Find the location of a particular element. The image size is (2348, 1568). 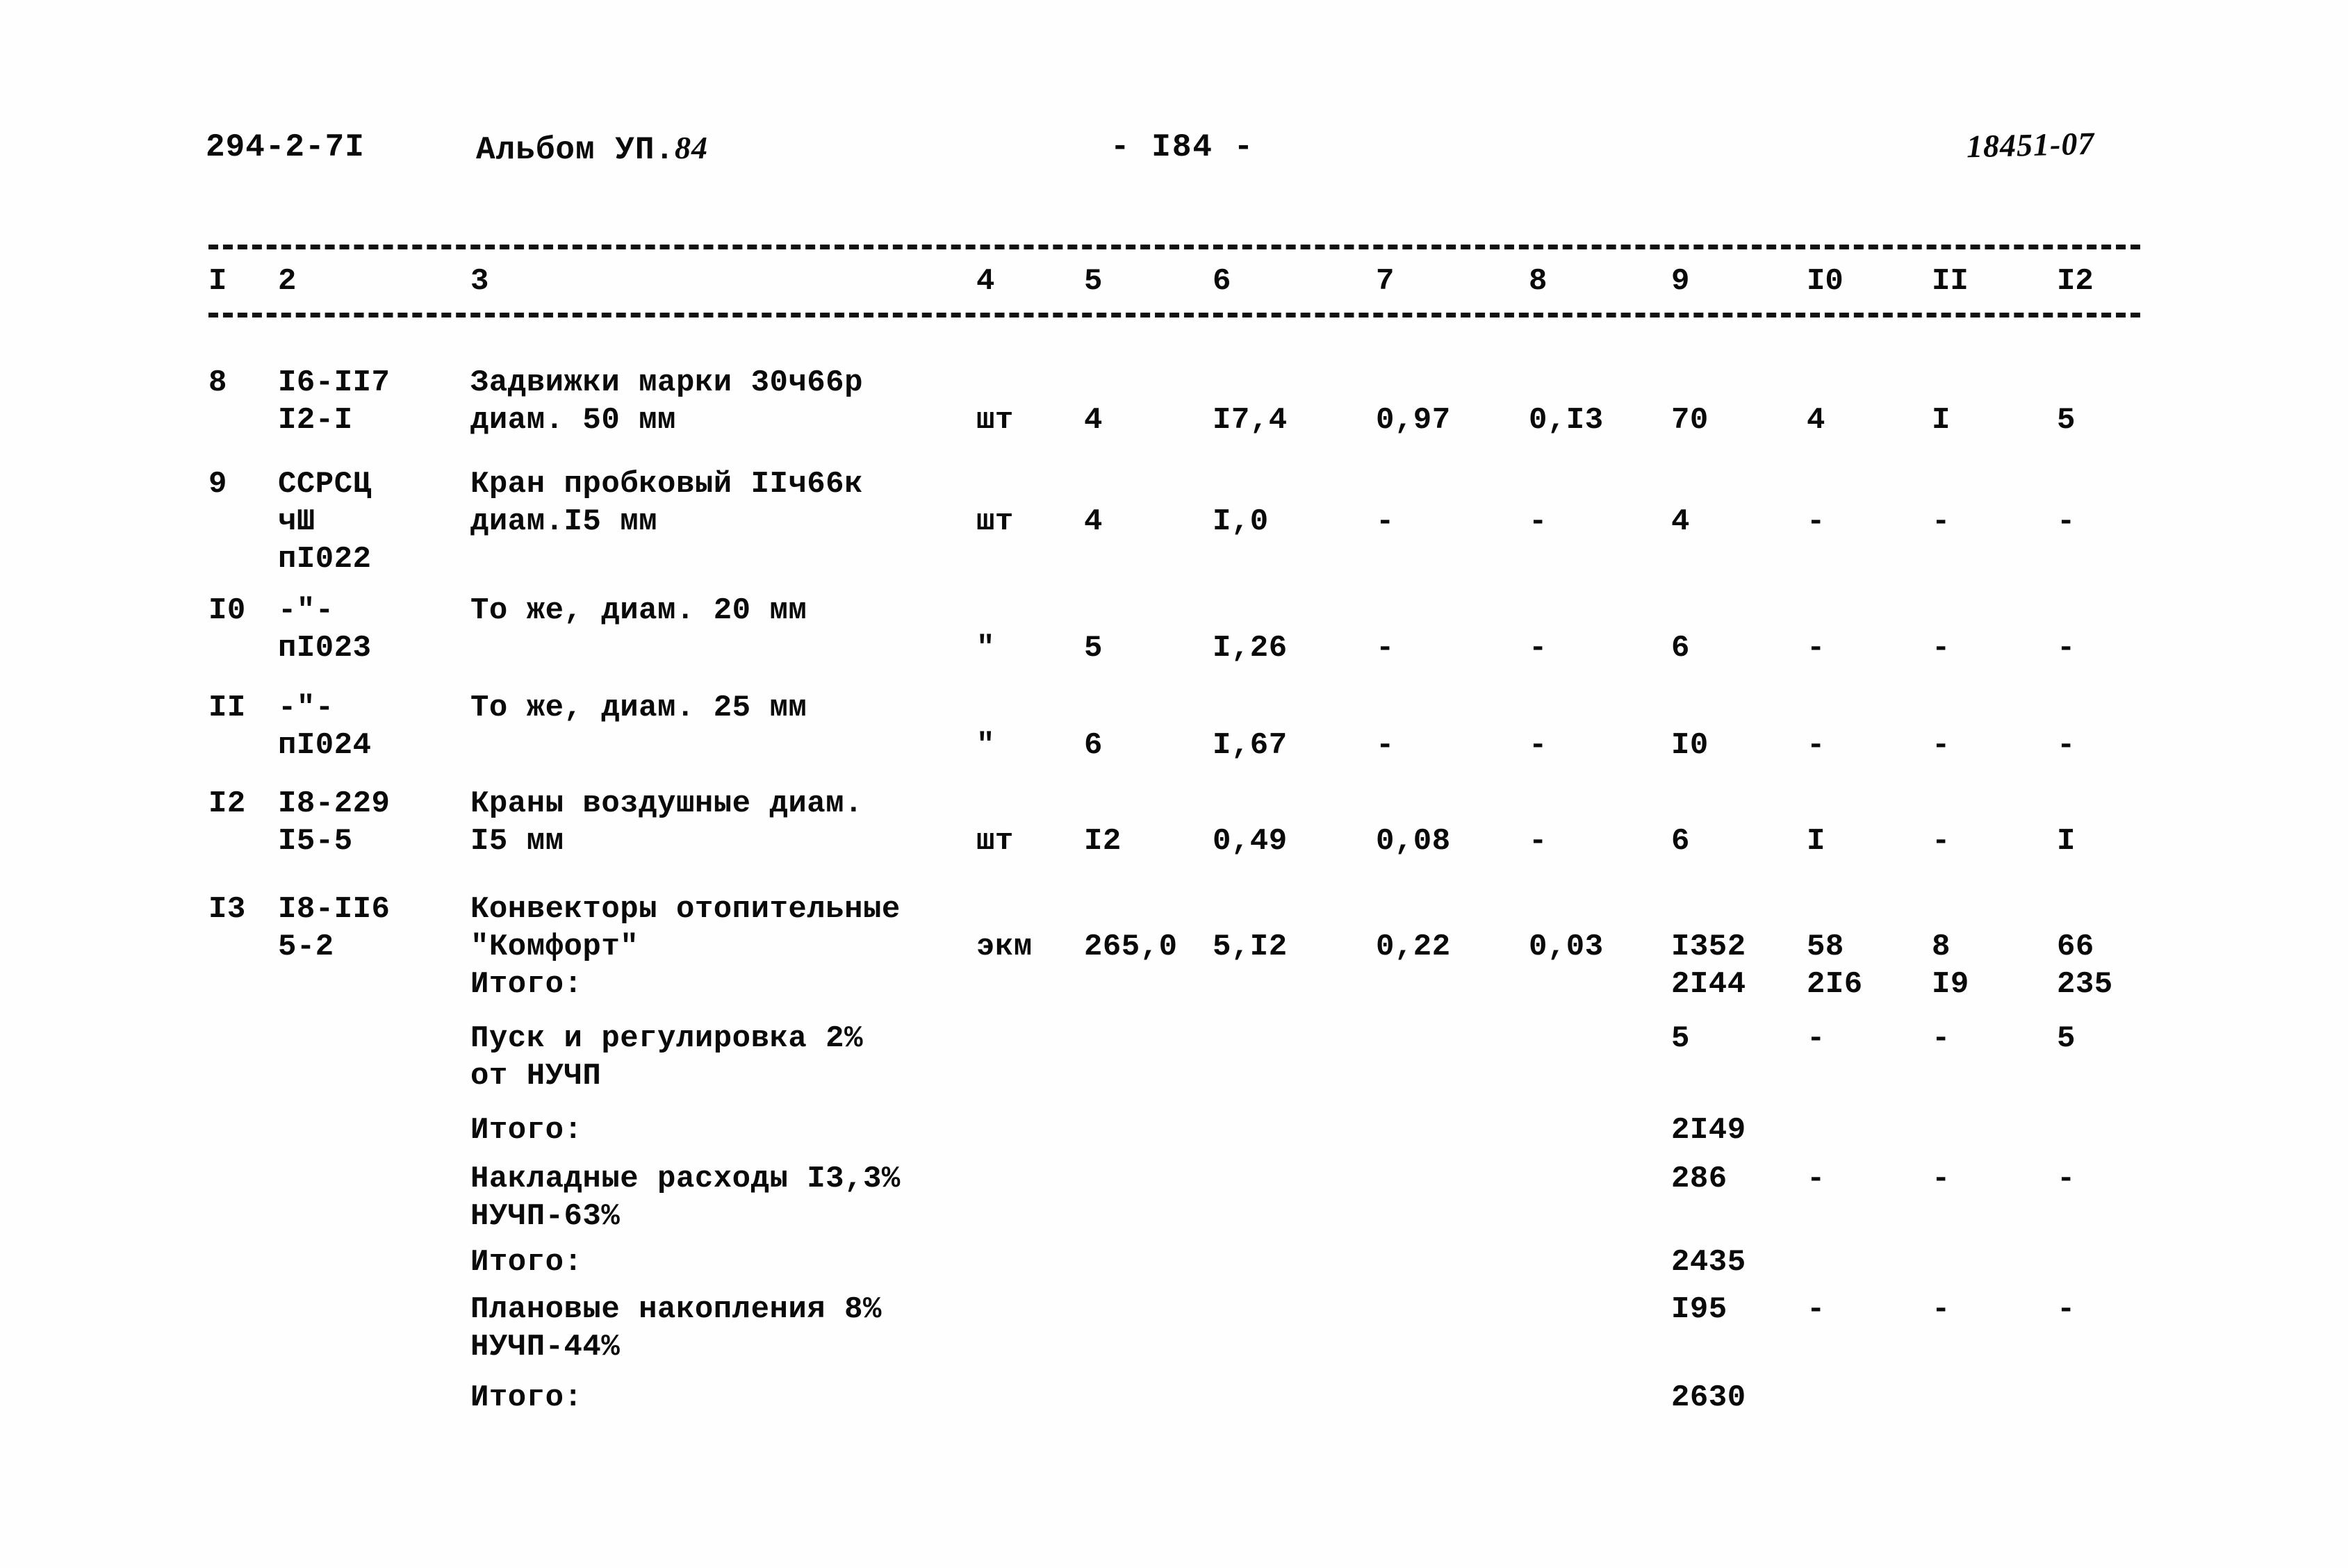

row-4-col8: - is located at coordinates (1538, 842).